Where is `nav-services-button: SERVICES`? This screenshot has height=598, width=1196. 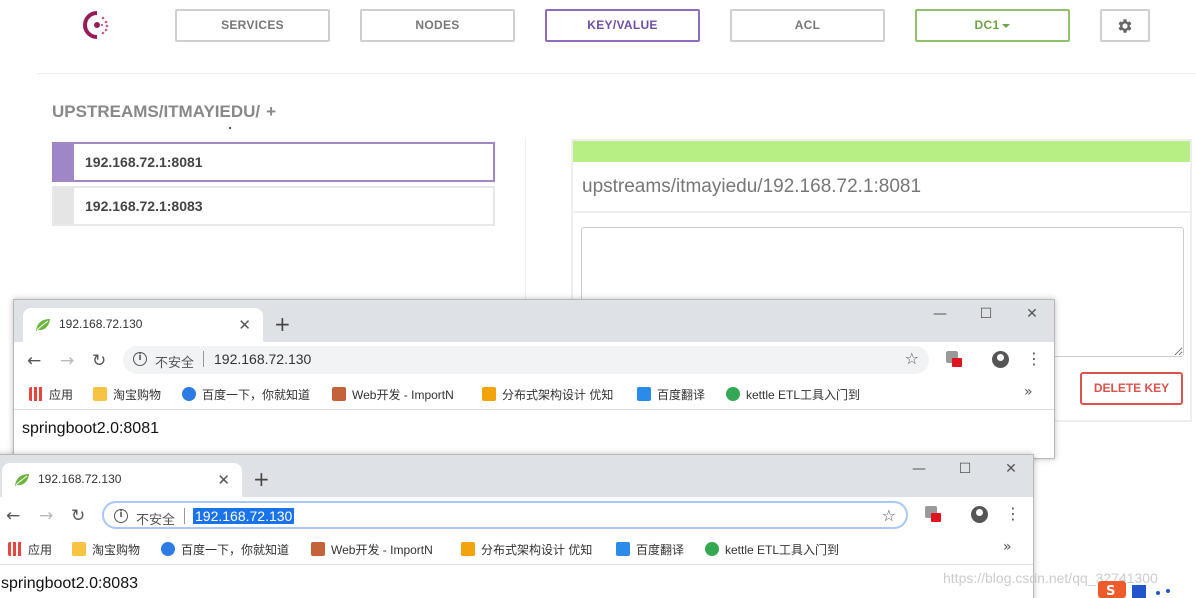
nav-services-button: SERVICES is located at coordinates (252, 25).